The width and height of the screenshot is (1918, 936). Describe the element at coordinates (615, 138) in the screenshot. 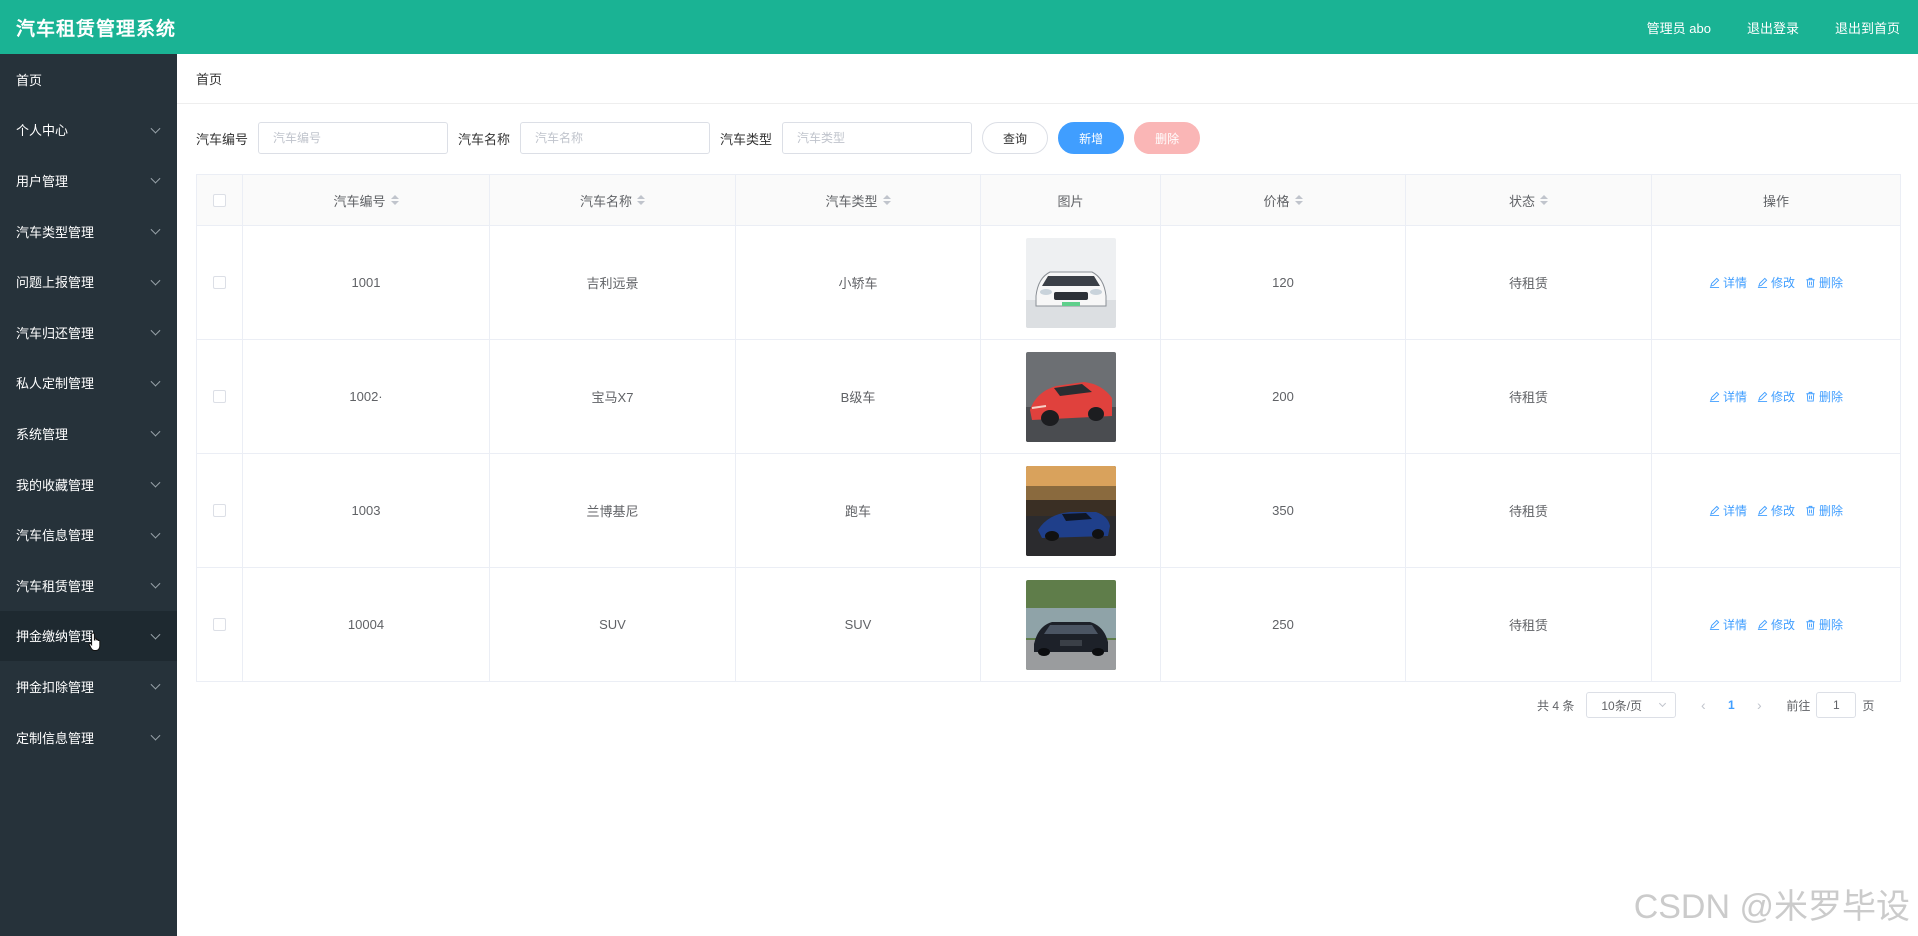

I see `car-name-input` at that location.